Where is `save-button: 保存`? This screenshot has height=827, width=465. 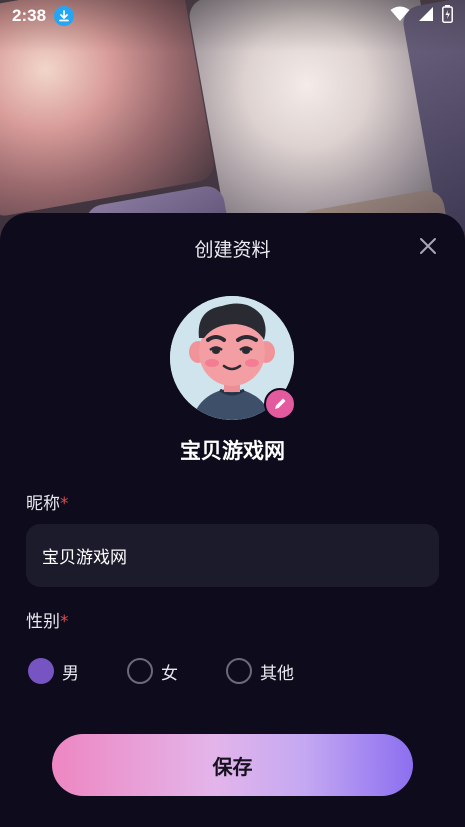
save-button: 保存 is located at coordinates (232, 765).